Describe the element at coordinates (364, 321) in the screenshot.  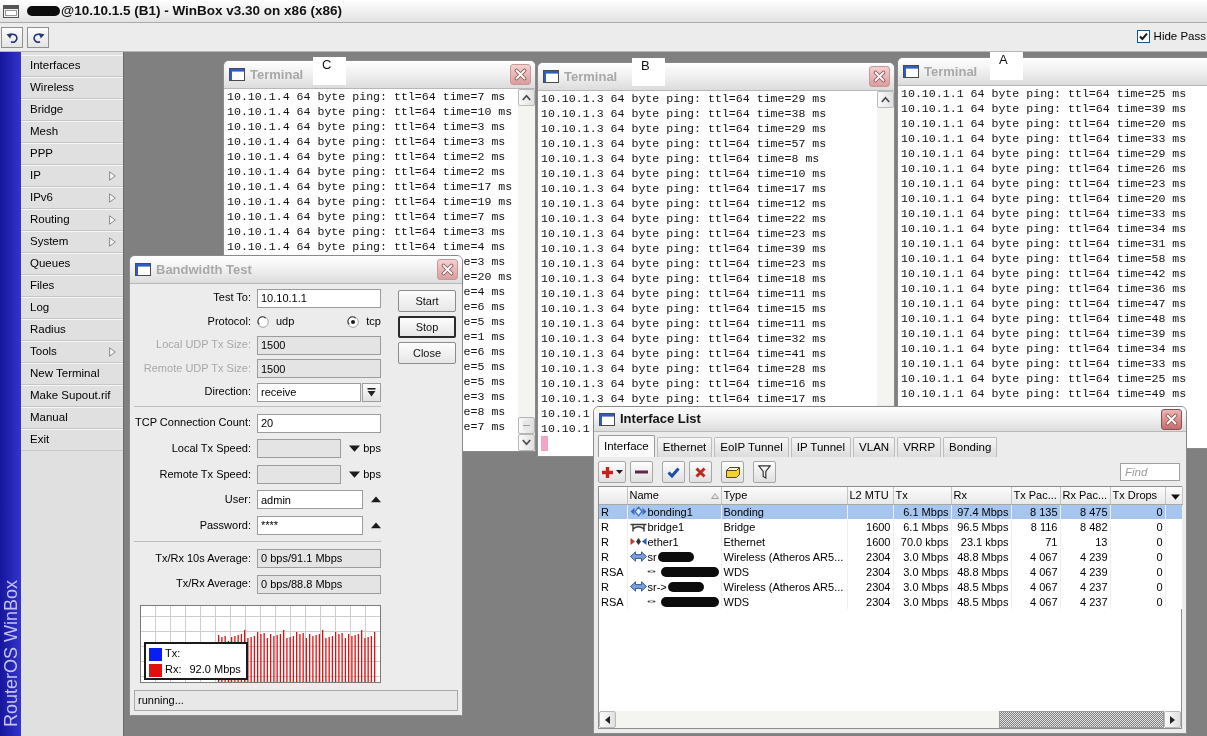
I see `radio-option: tcp` at that location.